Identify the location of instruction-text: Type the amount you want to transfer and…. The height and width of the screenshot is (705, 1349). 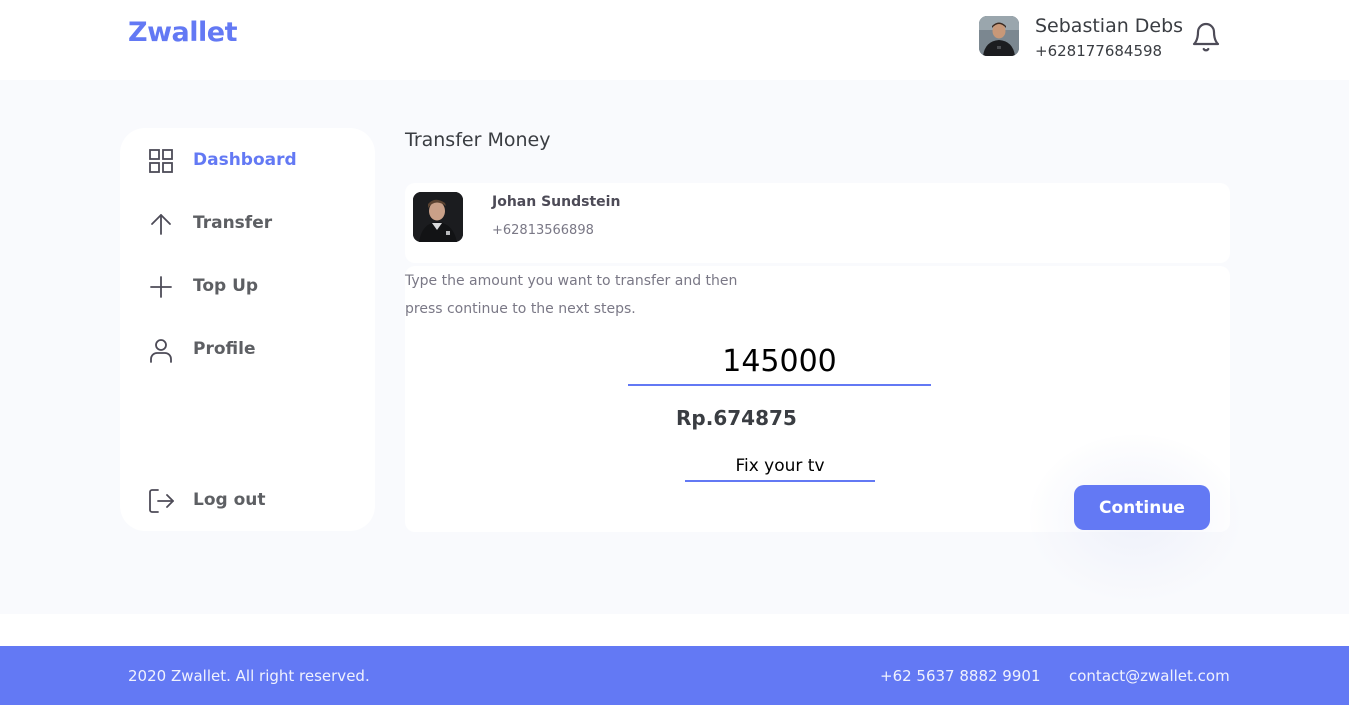
(571, 295).